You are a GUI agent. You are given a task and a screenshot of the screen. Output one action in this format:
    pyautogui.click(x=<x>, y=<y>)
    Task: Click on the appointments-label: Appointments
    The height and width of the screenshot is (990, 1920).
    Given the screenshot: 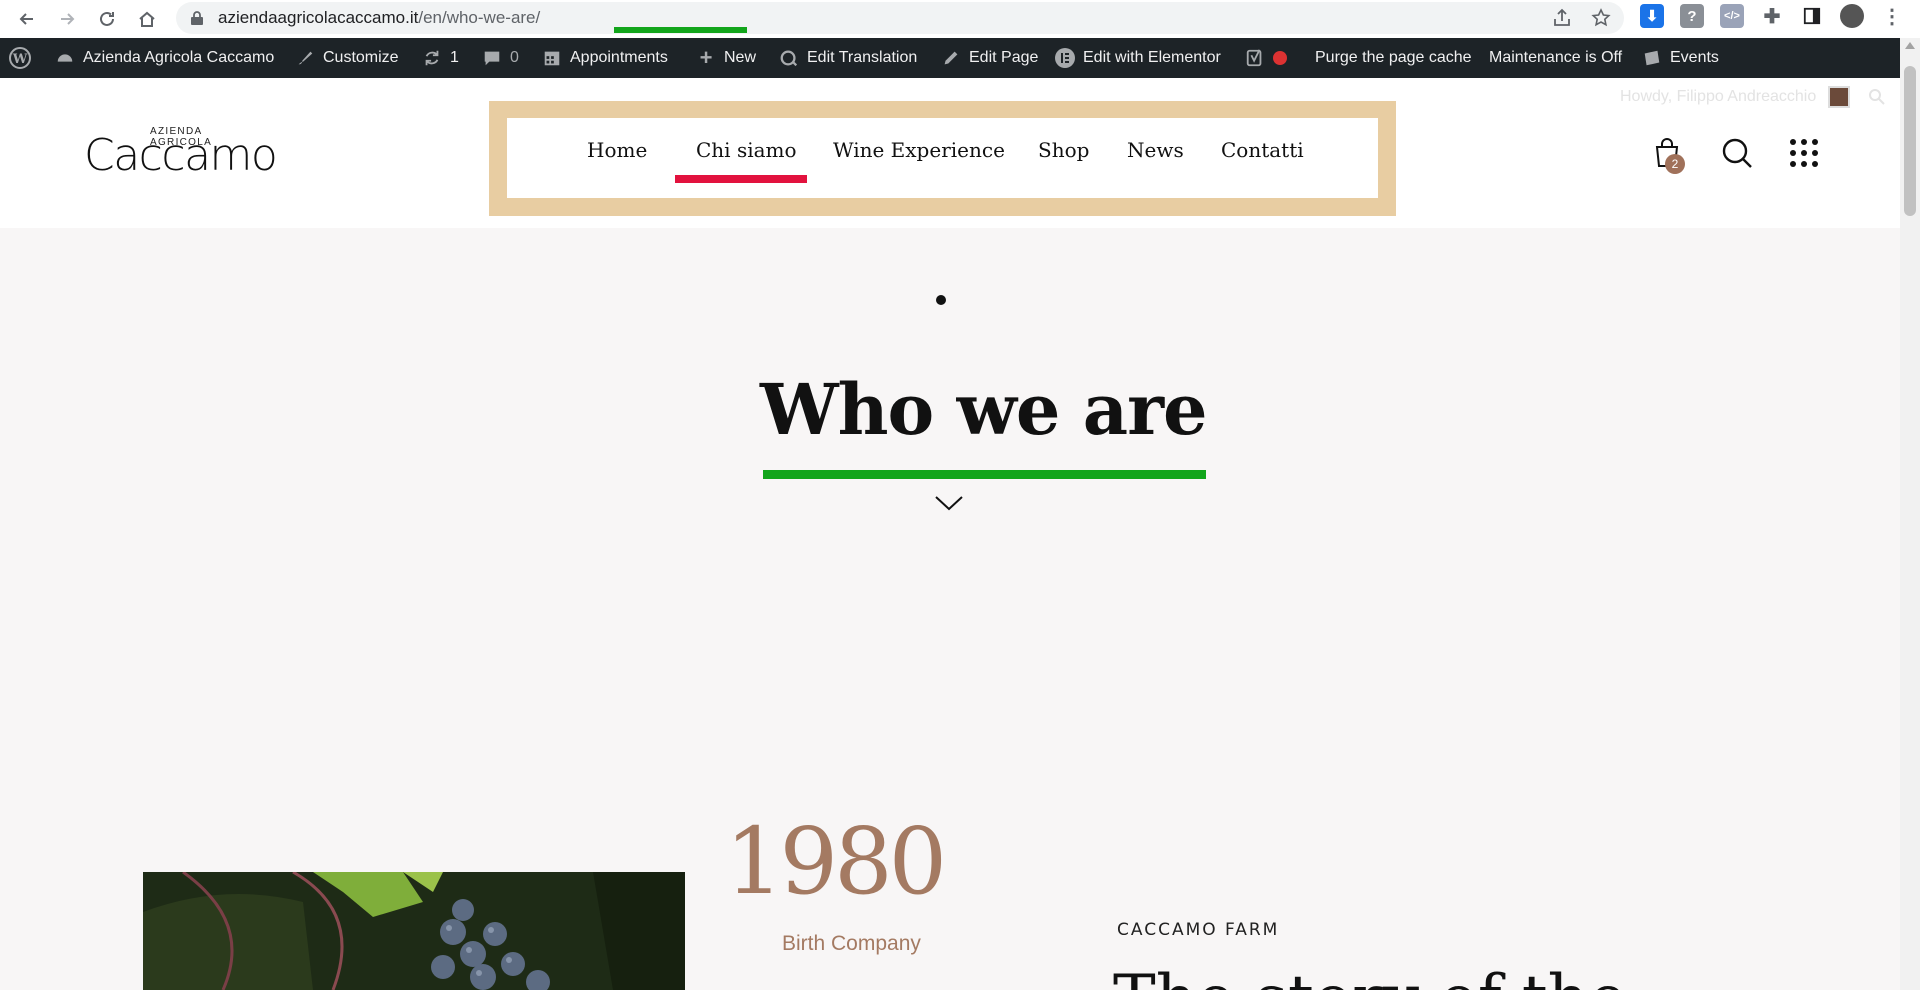 What is the action you would take?
    pyautogui.click(x=619, y=57)
    